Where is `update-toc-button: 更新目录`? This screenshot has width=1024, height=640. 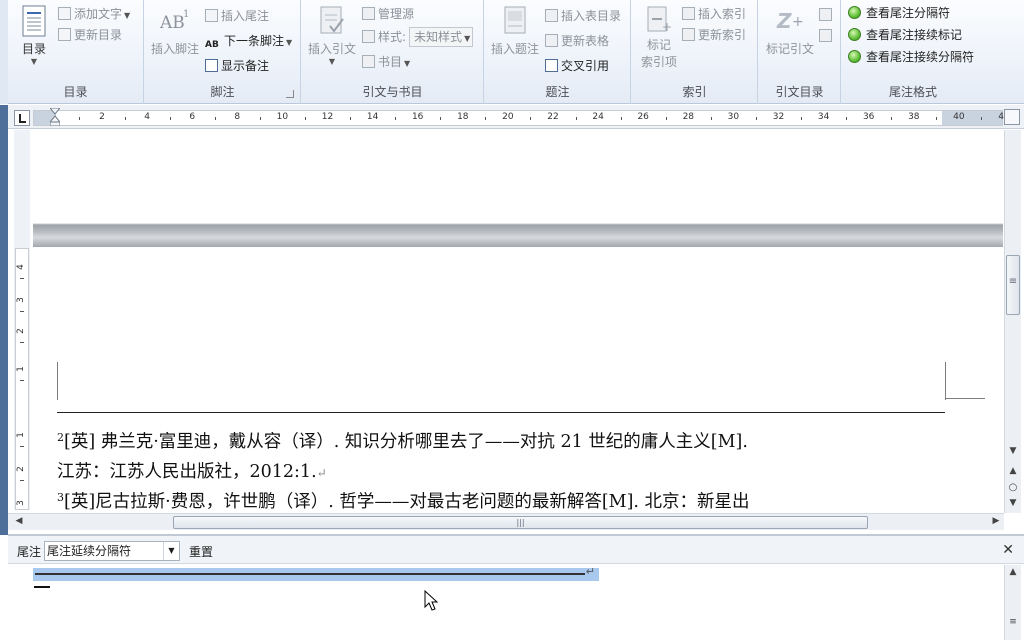
update-toc-button: 更新目录 is located at coordinates (90, 35).